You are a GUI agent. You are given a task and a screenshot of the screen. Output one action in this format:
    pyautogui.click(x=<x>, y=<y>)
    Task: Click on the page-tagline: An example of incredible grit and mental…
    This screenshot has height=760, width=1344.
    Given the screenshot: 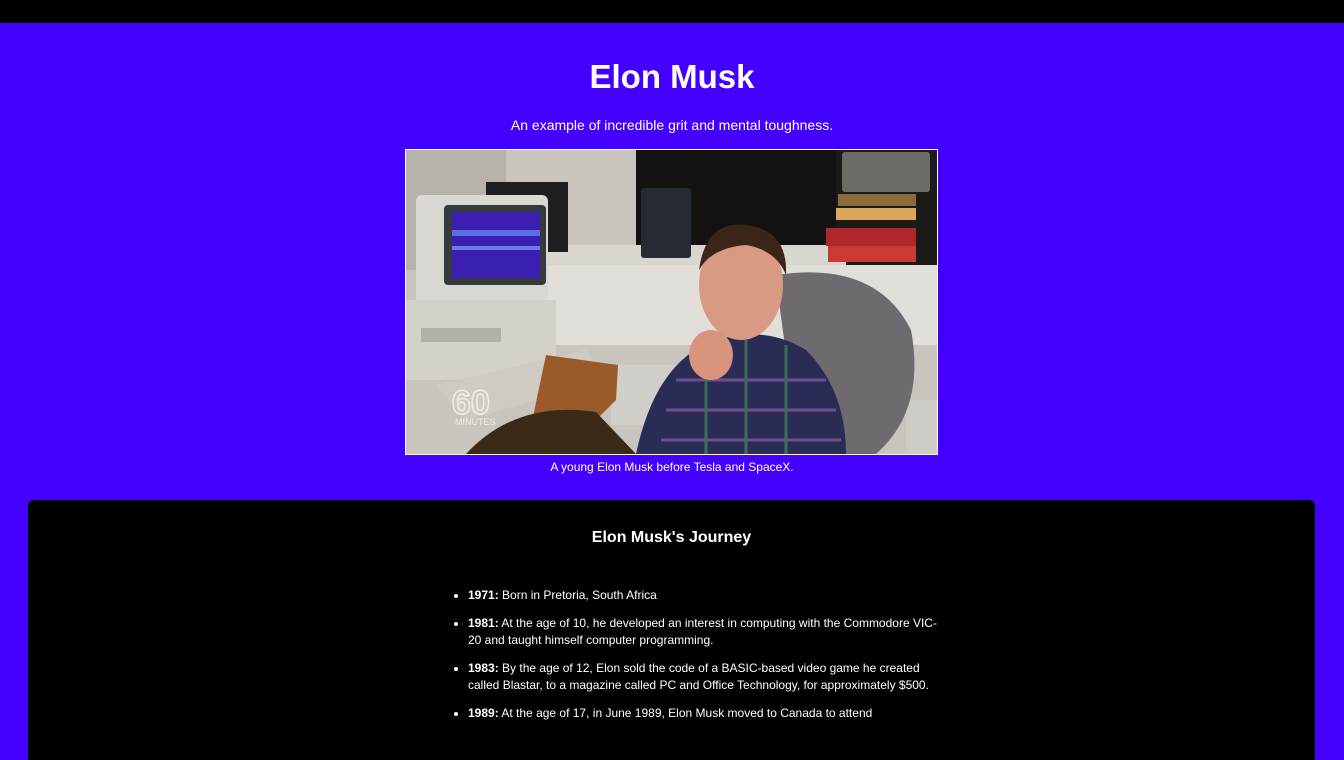 What is the action you would take?
    pyautogui.click(x=672, y=125)
    